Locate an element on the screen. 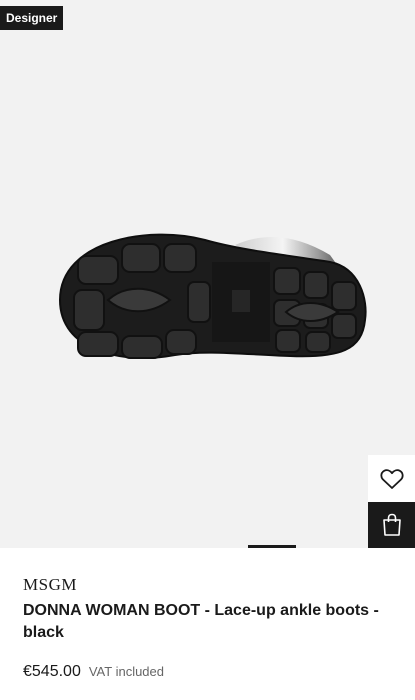 This screenshot has height=700, width=415. product-brand: MSGM is located at coordinates (50, 585).